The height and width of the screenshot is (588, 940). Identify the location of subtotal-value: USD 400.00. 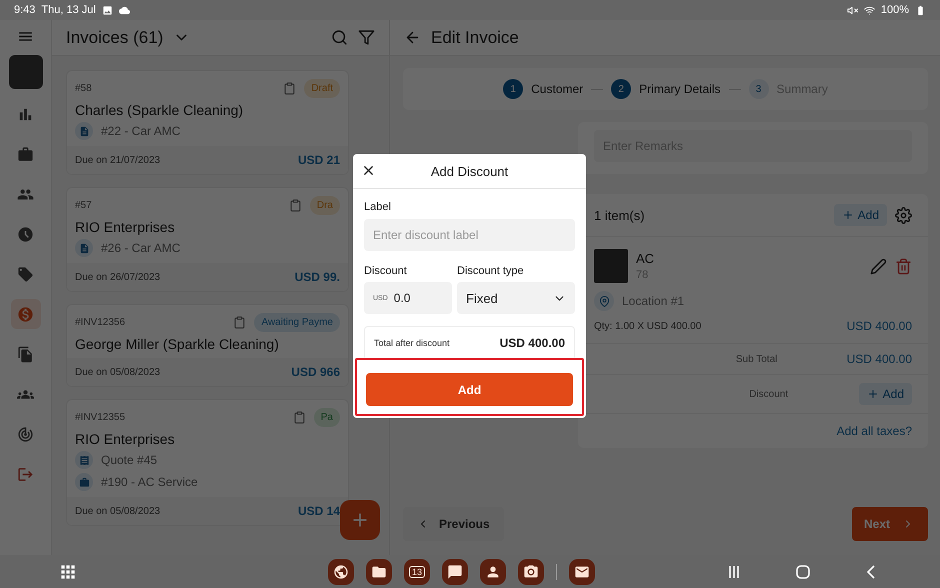
(879, 359).